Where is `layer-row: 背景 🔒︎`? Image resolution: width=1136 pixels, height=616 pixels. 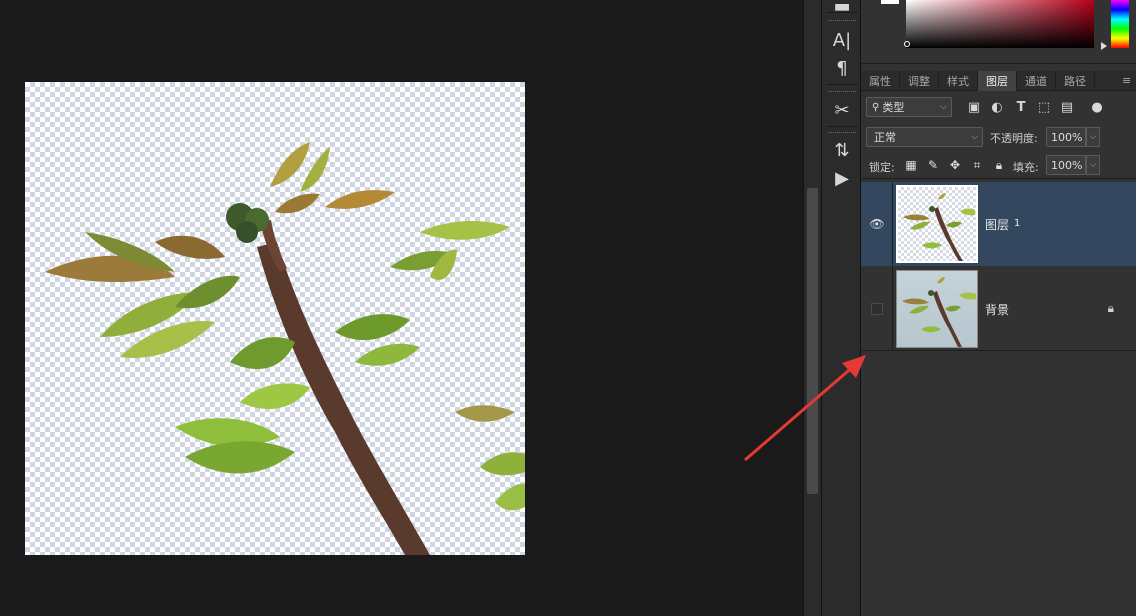 layer-row: 背景 🔒︎ is located at coordinates (998, 309).